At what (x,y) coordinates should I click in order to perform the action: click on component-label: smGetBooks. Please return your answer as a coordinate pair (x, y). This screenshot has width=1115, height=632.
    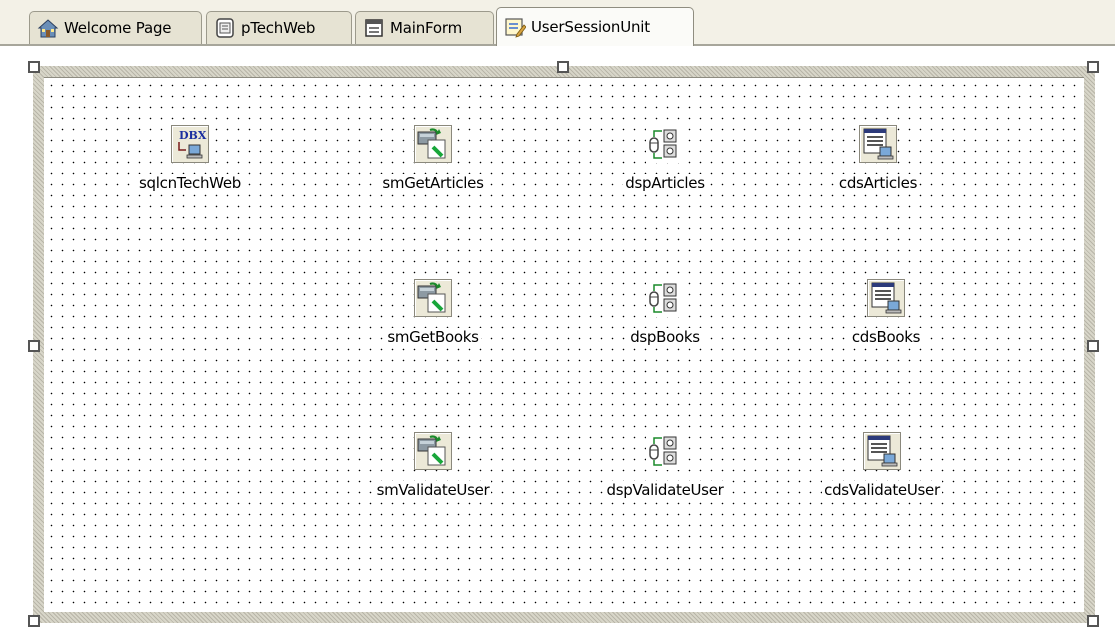
    Looking at the image, I should click on (433, 337).